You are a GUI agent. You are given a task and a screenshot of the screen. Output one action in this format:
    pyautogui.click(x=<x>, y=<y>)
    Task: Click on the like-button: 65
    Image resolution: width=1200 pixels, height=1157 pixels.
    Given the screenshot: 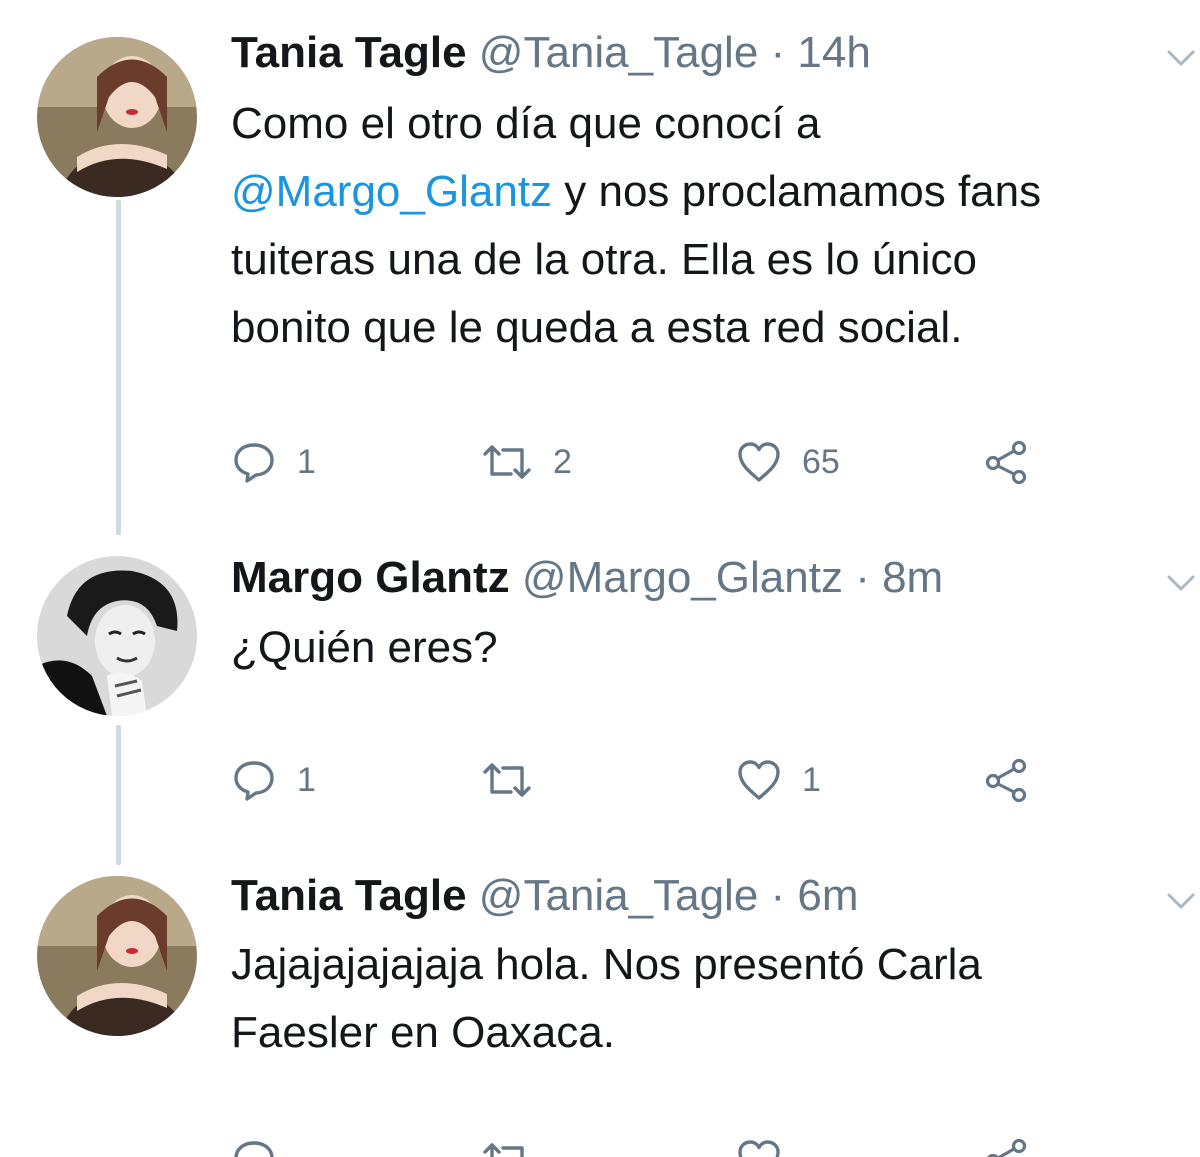 What is the action you would take?
    pyautogui.click(x=788, y=462)
    